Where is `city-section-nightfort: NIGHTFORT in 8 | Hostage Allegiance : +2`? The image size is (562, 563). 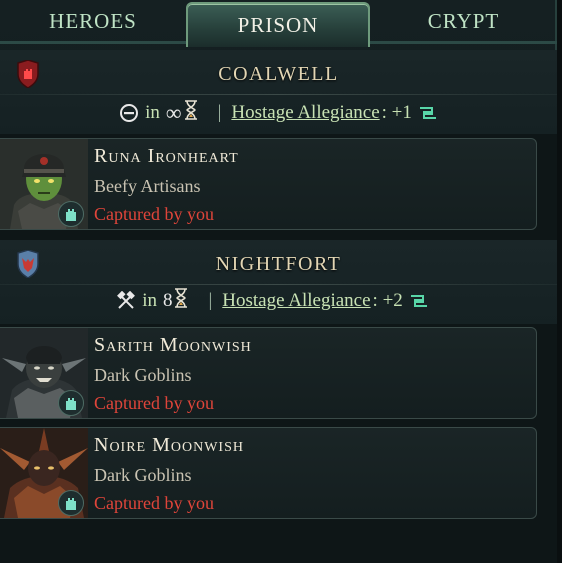
city-section-nightfort: NIGHTFORT in 8 | Hostage Allegiance : +2 is located at coordinates (278, 282).